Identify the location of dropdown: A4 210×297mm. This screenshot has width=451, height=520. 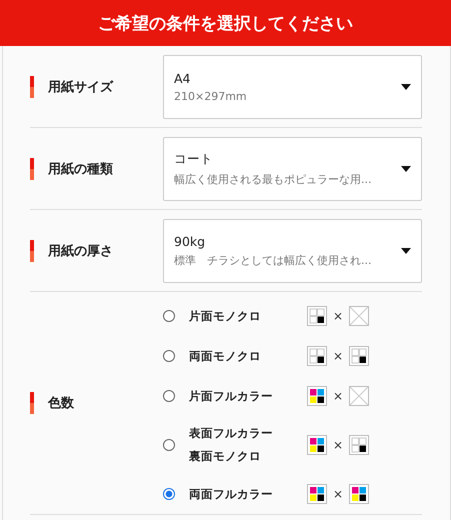
(292, 86).